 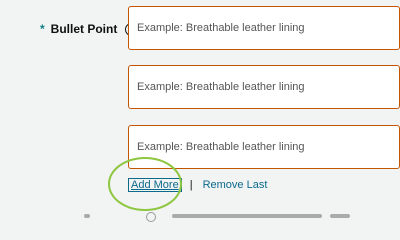 I want to click on bullet-point-actions: Add More | Remove Last, so click(x=197, y=185).